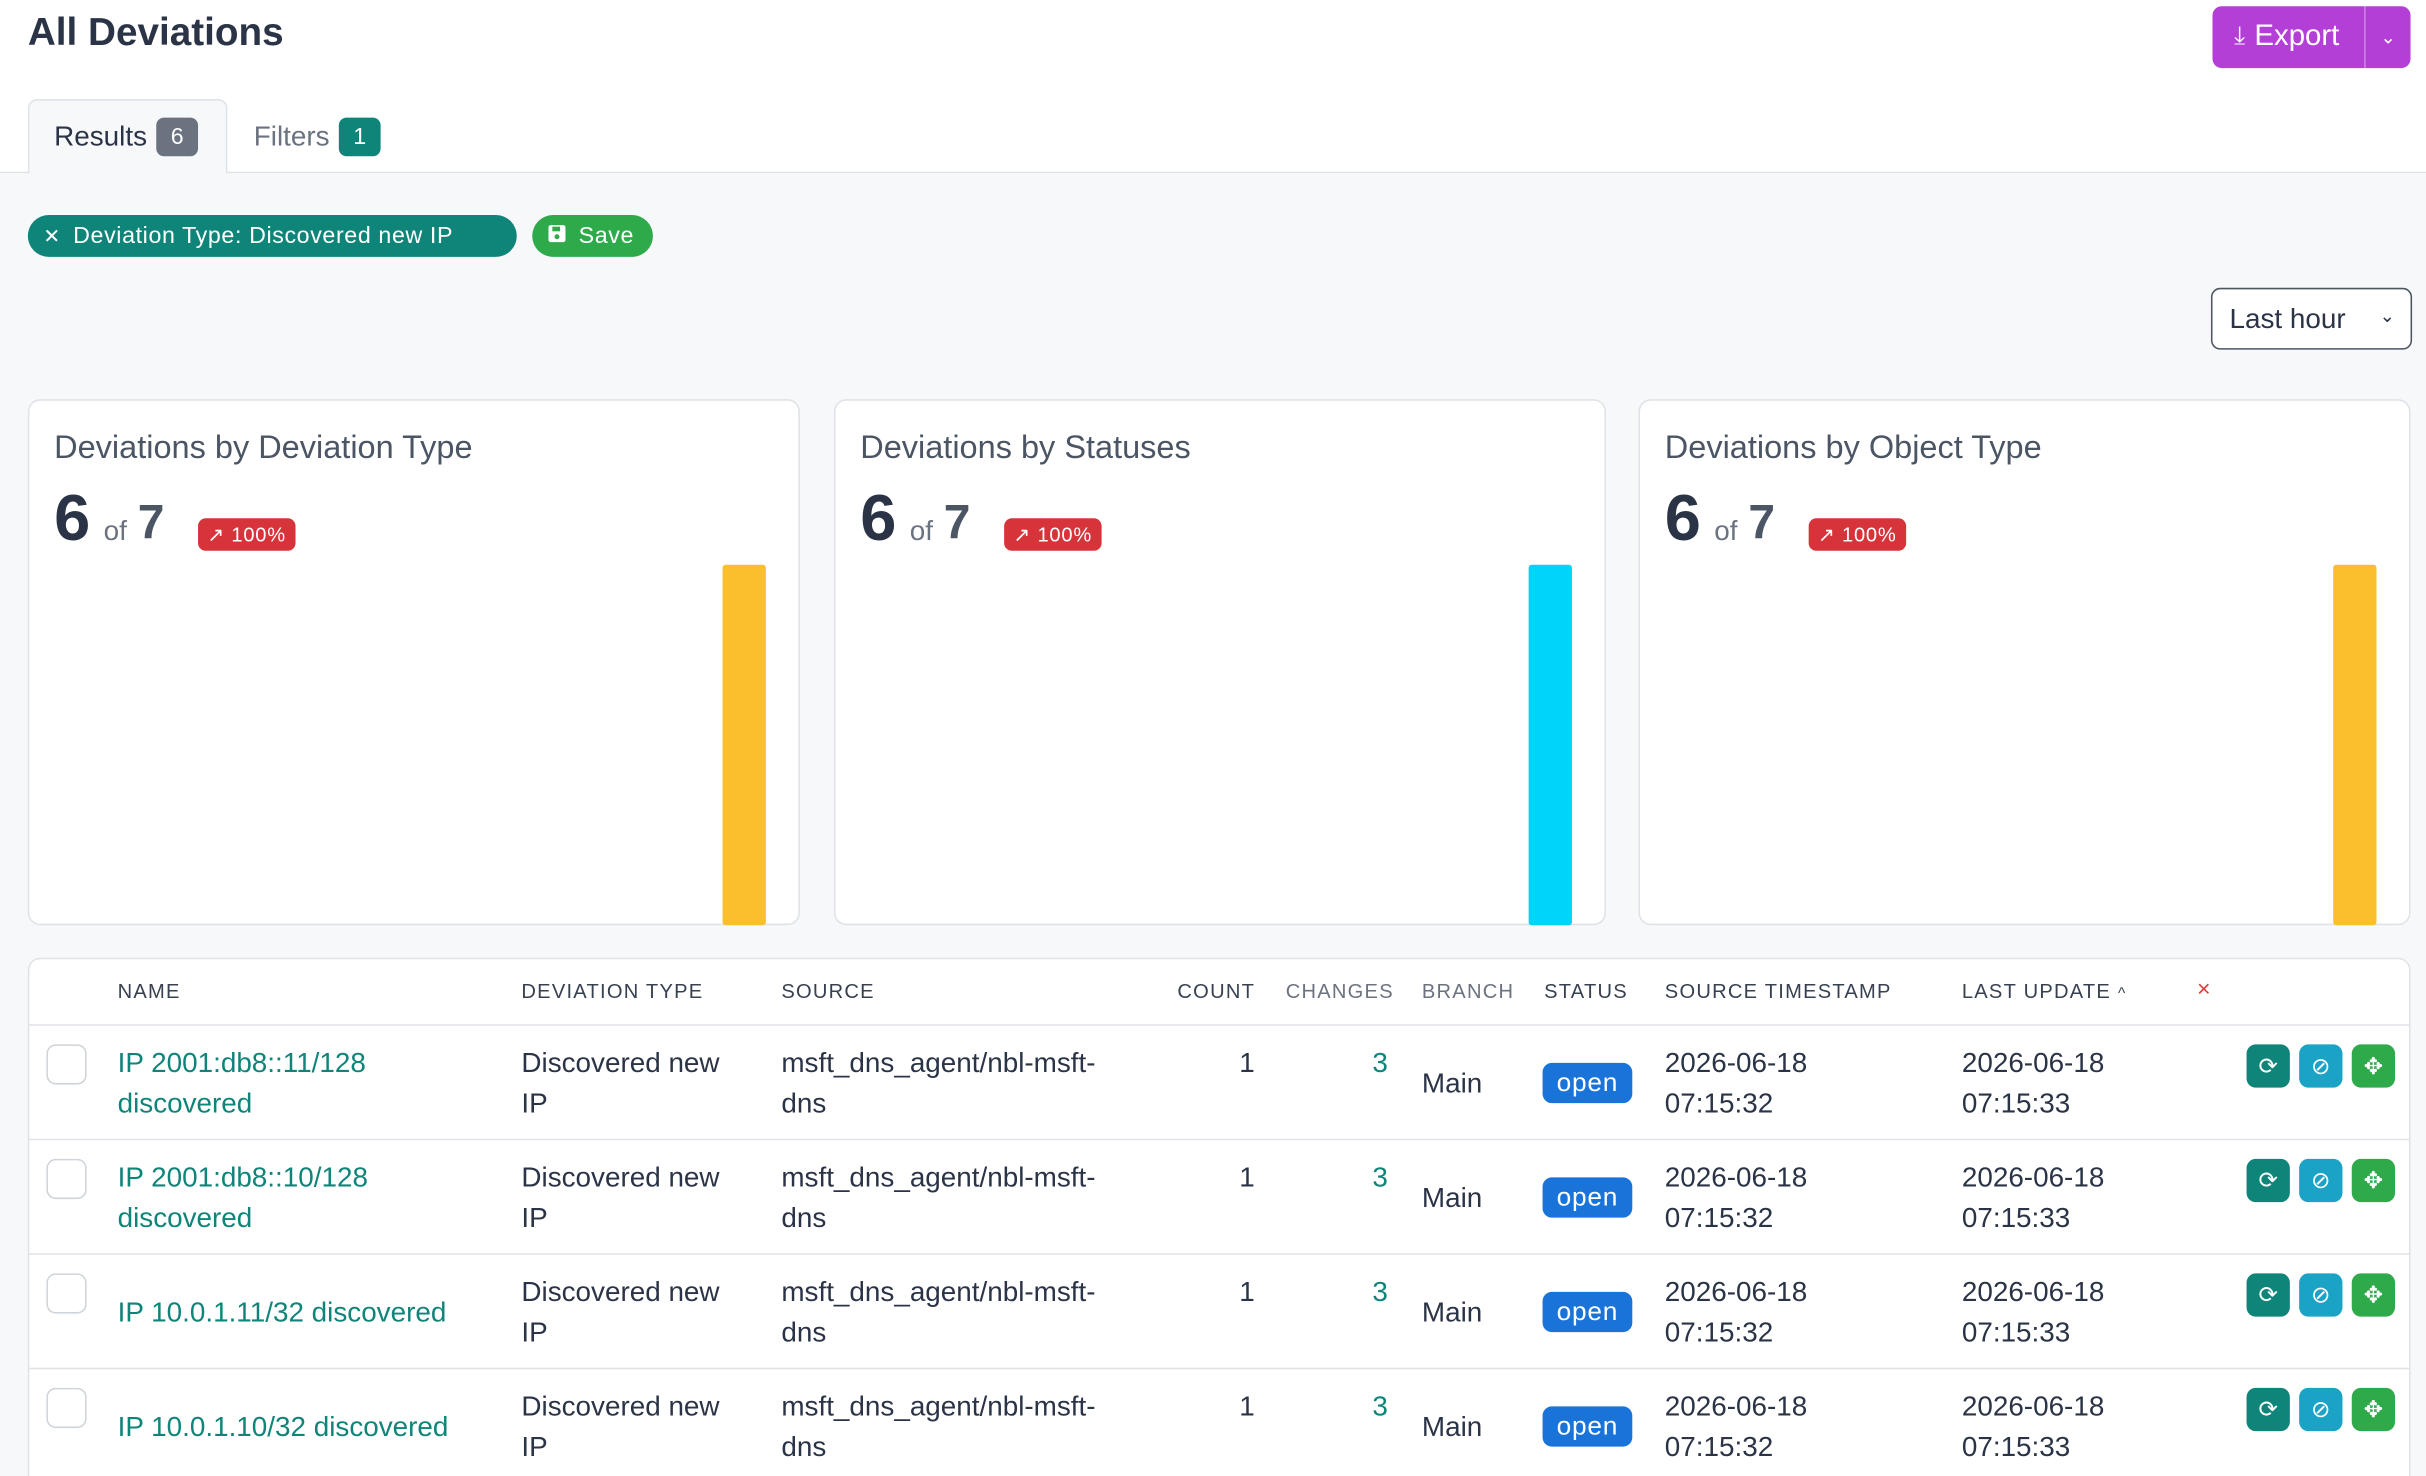 The width and height of the screenshot is (2426, 1476). What do you see at coordinates (317, 137) in the screenshot?
I see `tab-filters: Filters 1` at bounding box center [317, 137].